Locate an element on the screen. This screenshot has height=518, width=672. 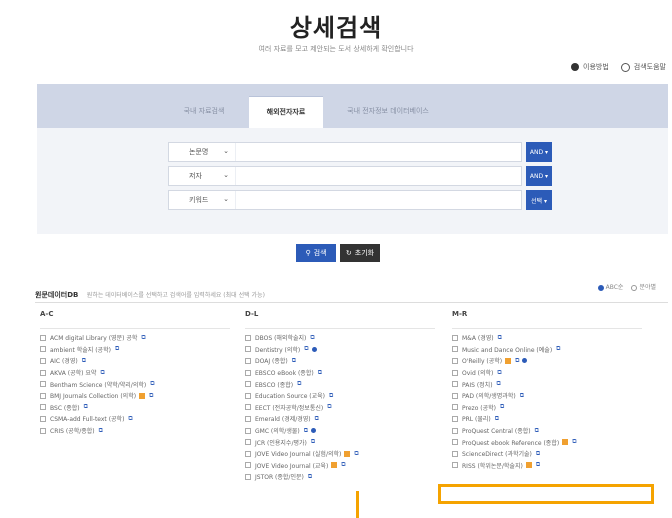
tab-domestic: 국내 자료검색 is located at coordinates (204, 112).